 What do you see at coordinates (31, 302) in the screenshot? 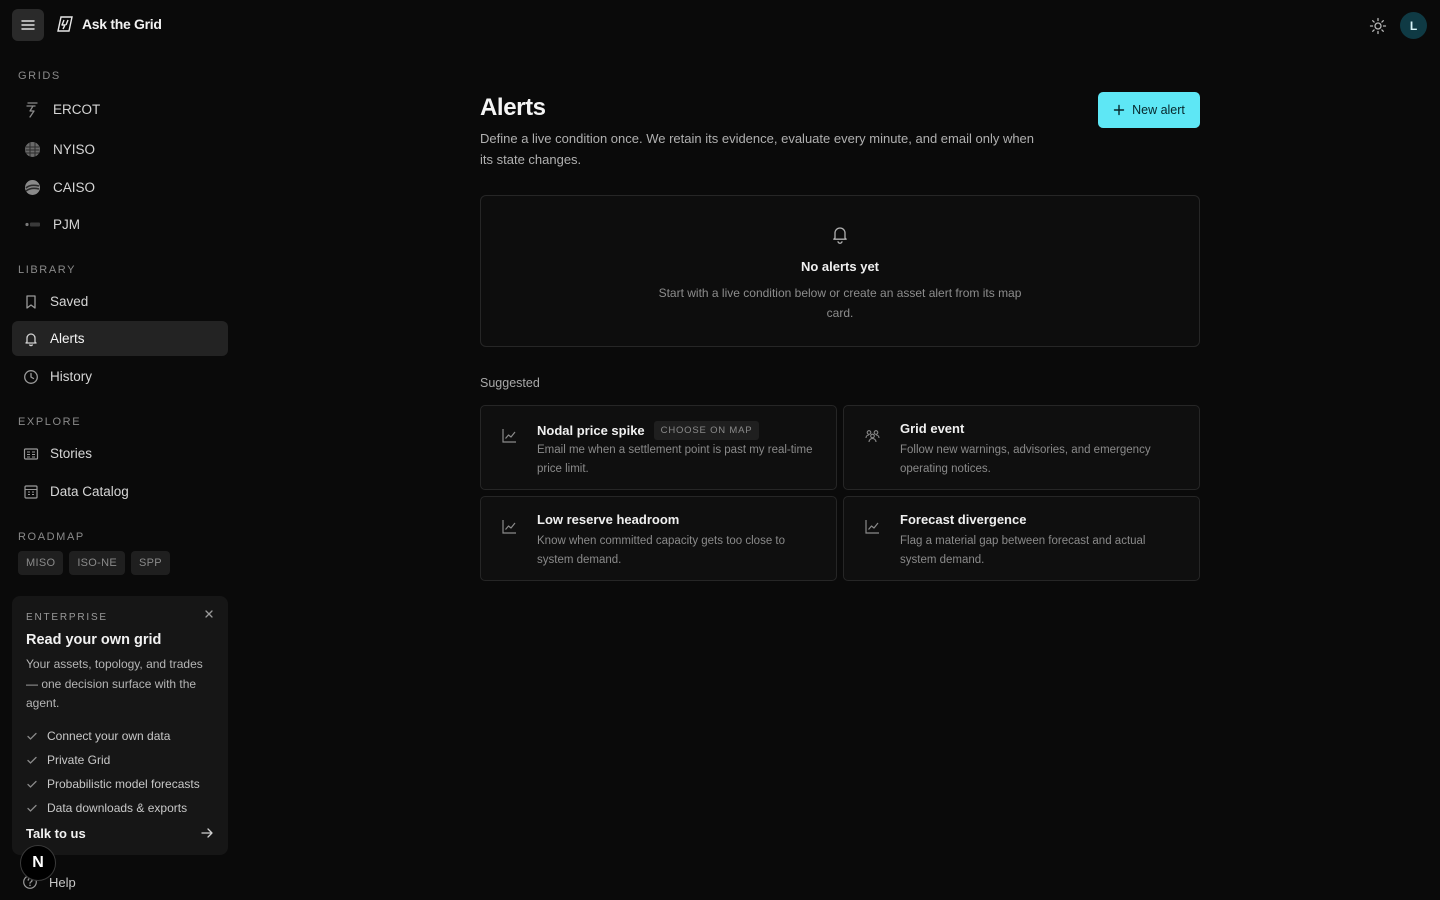
I see `bookmark-icon` at bounding box center [31, 302].